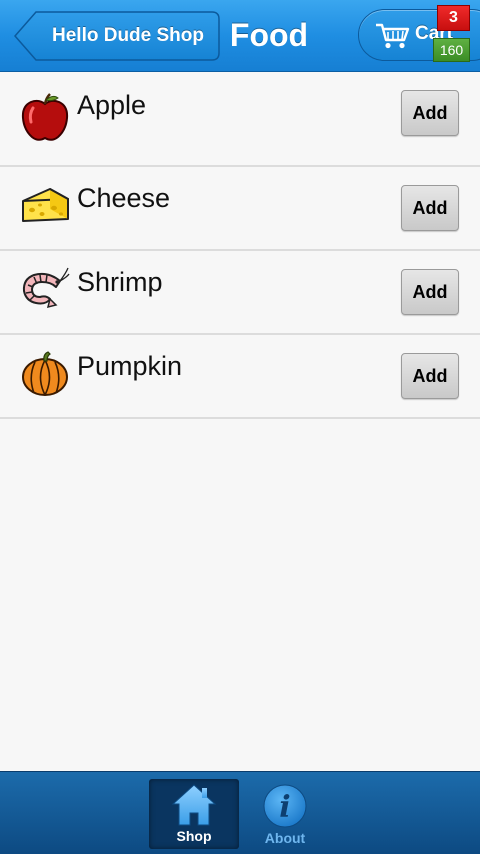  I want to click on pumpkin-icon, so click(45, 373).